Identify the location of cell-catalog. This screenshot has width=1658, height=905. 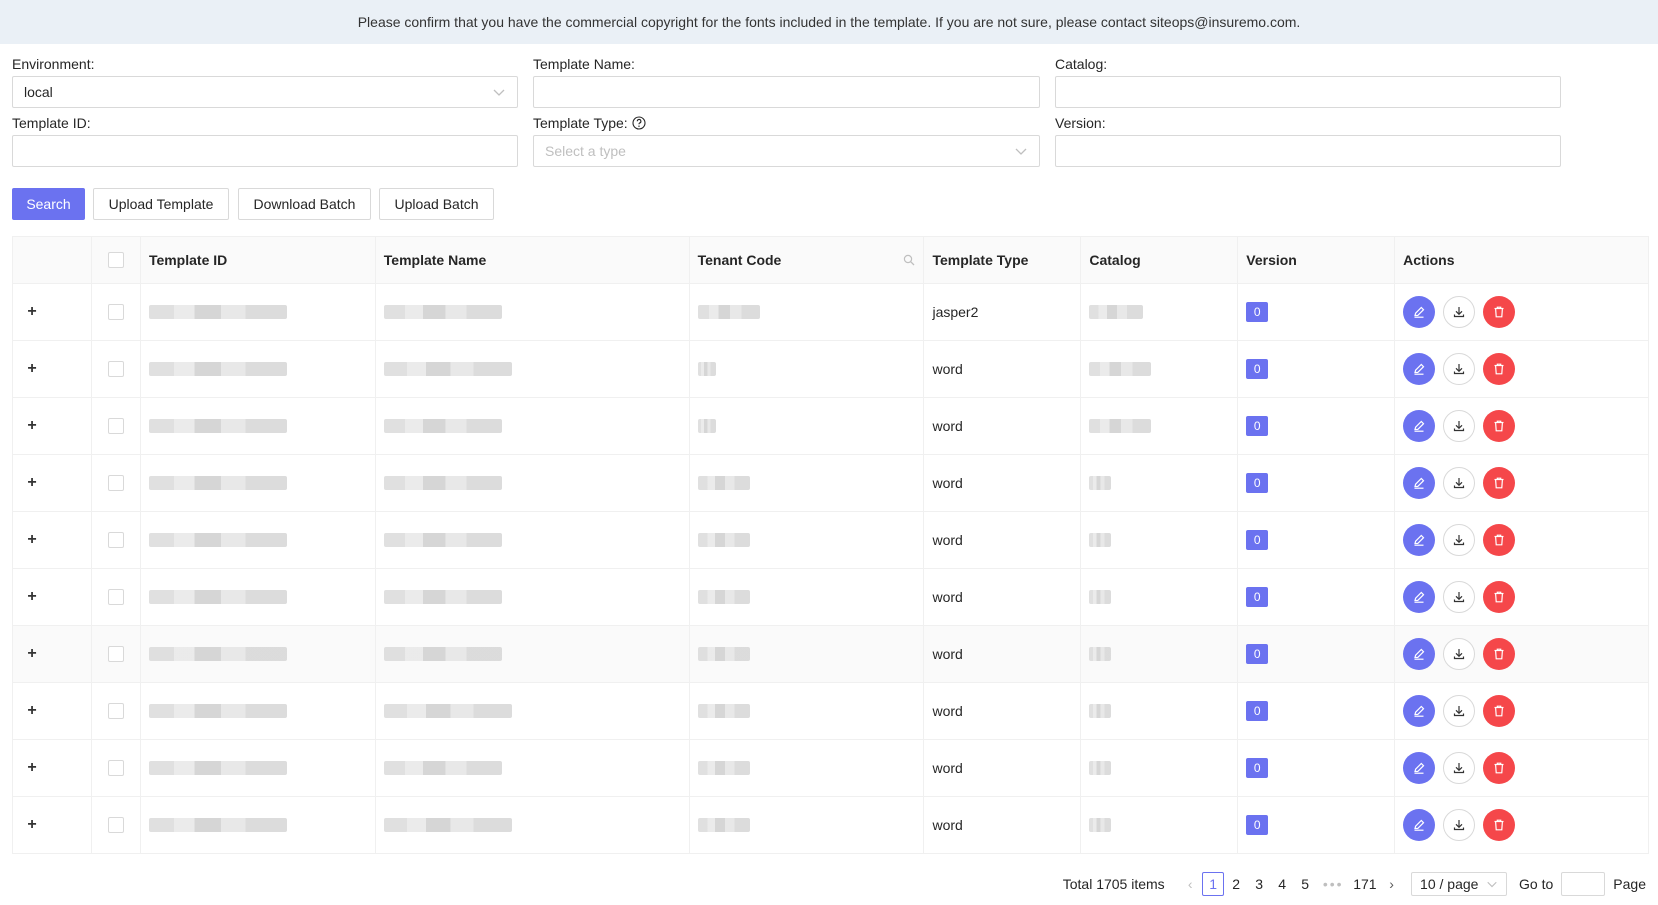
(1160, 711).